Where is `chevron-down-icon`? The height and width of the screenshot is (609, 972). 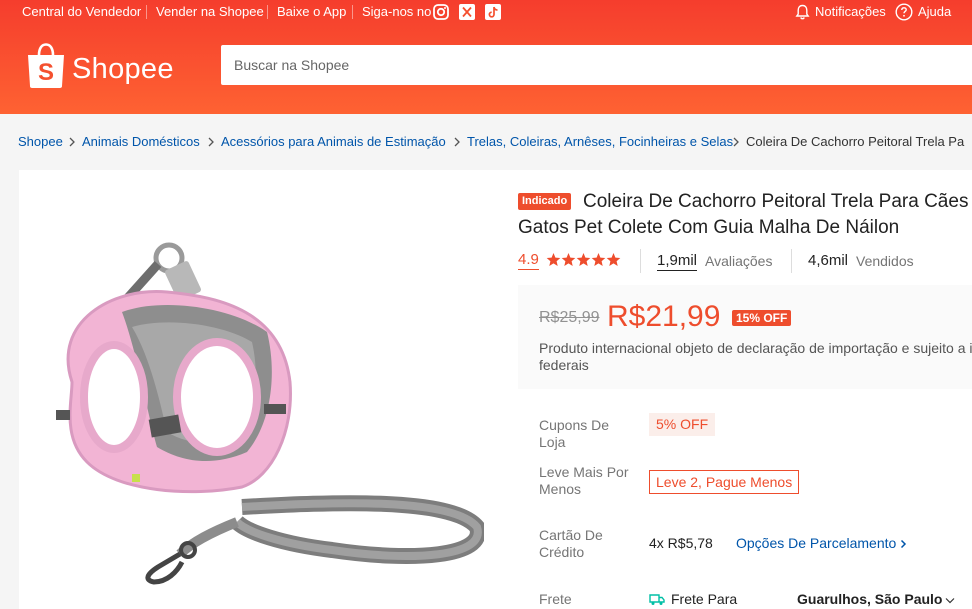
chevron-down-icon is located at coordinates (950, 600).